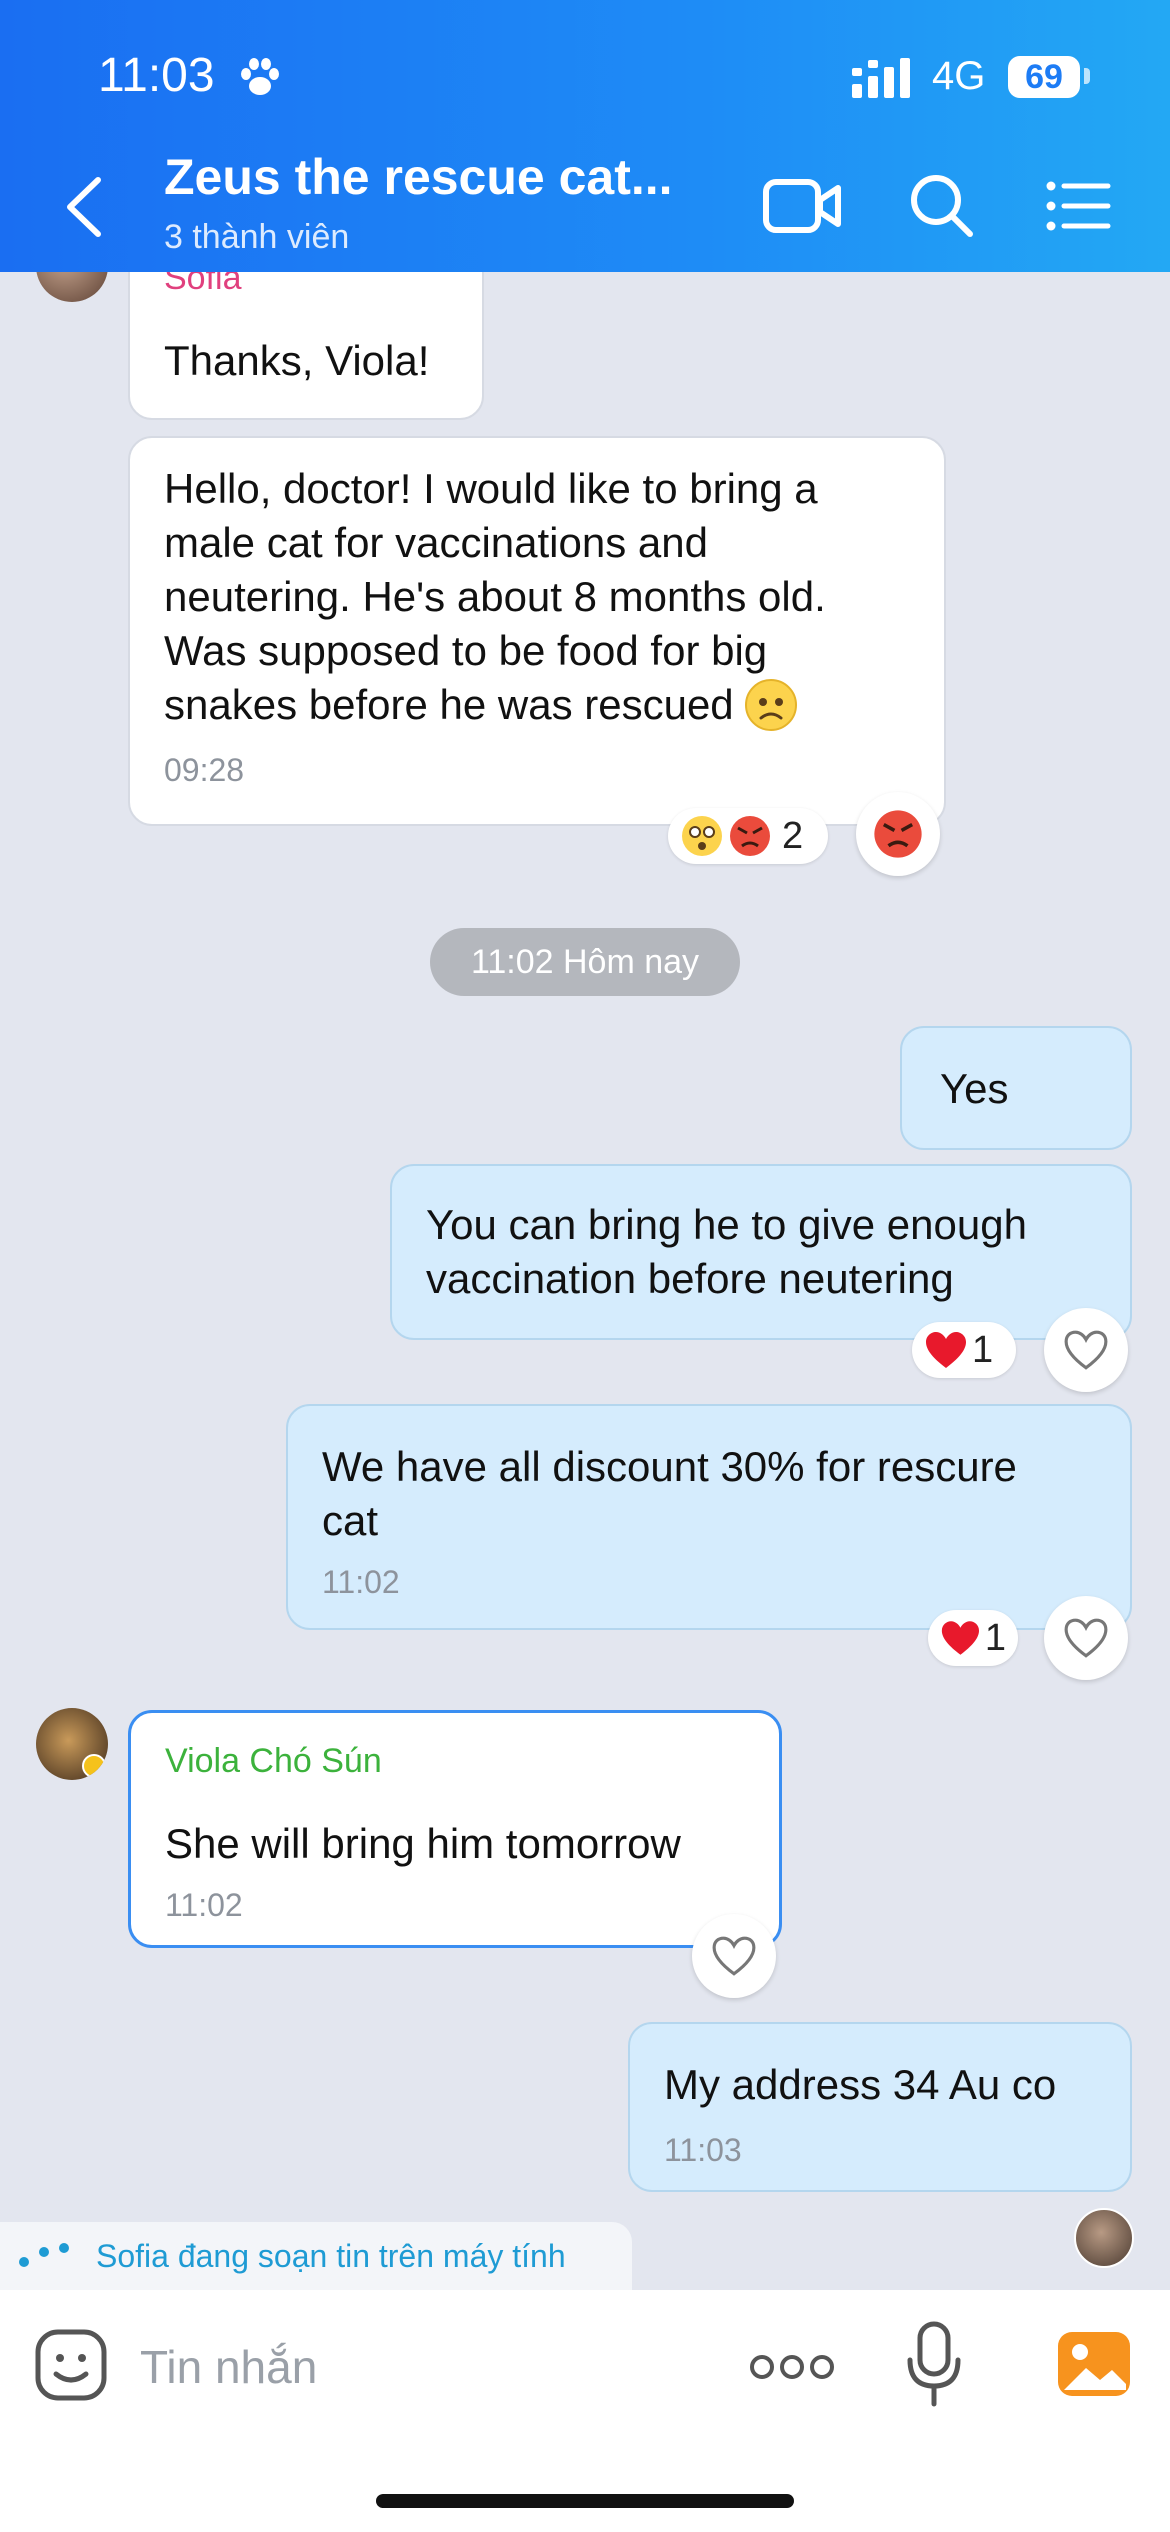  What do you see at coordinates (156, 75) in the screenshot?
I see `status-time: 11:03` at bounding box center [156, 75].